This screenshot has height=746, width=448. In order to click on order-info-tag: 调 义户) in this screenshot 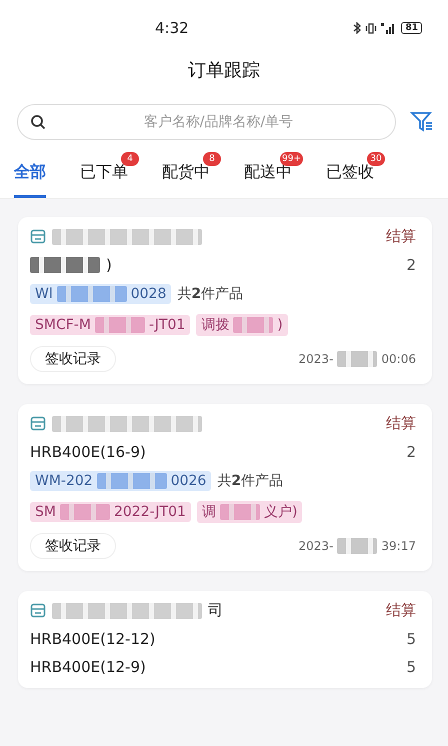, I will do `click(249, 512)`.